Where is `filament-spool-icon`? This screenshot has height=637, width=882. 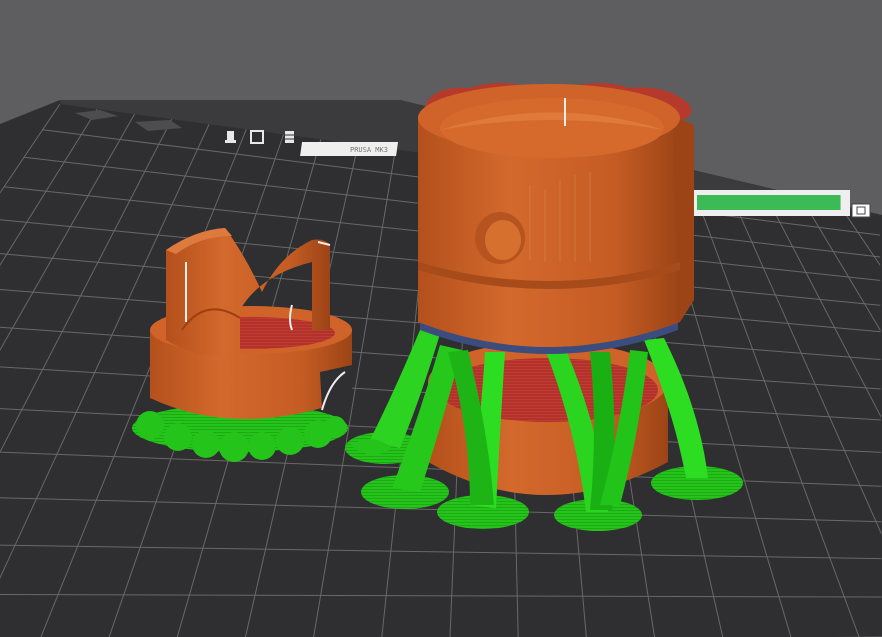 filament-spool-icon is located at coordinates (289, 137).